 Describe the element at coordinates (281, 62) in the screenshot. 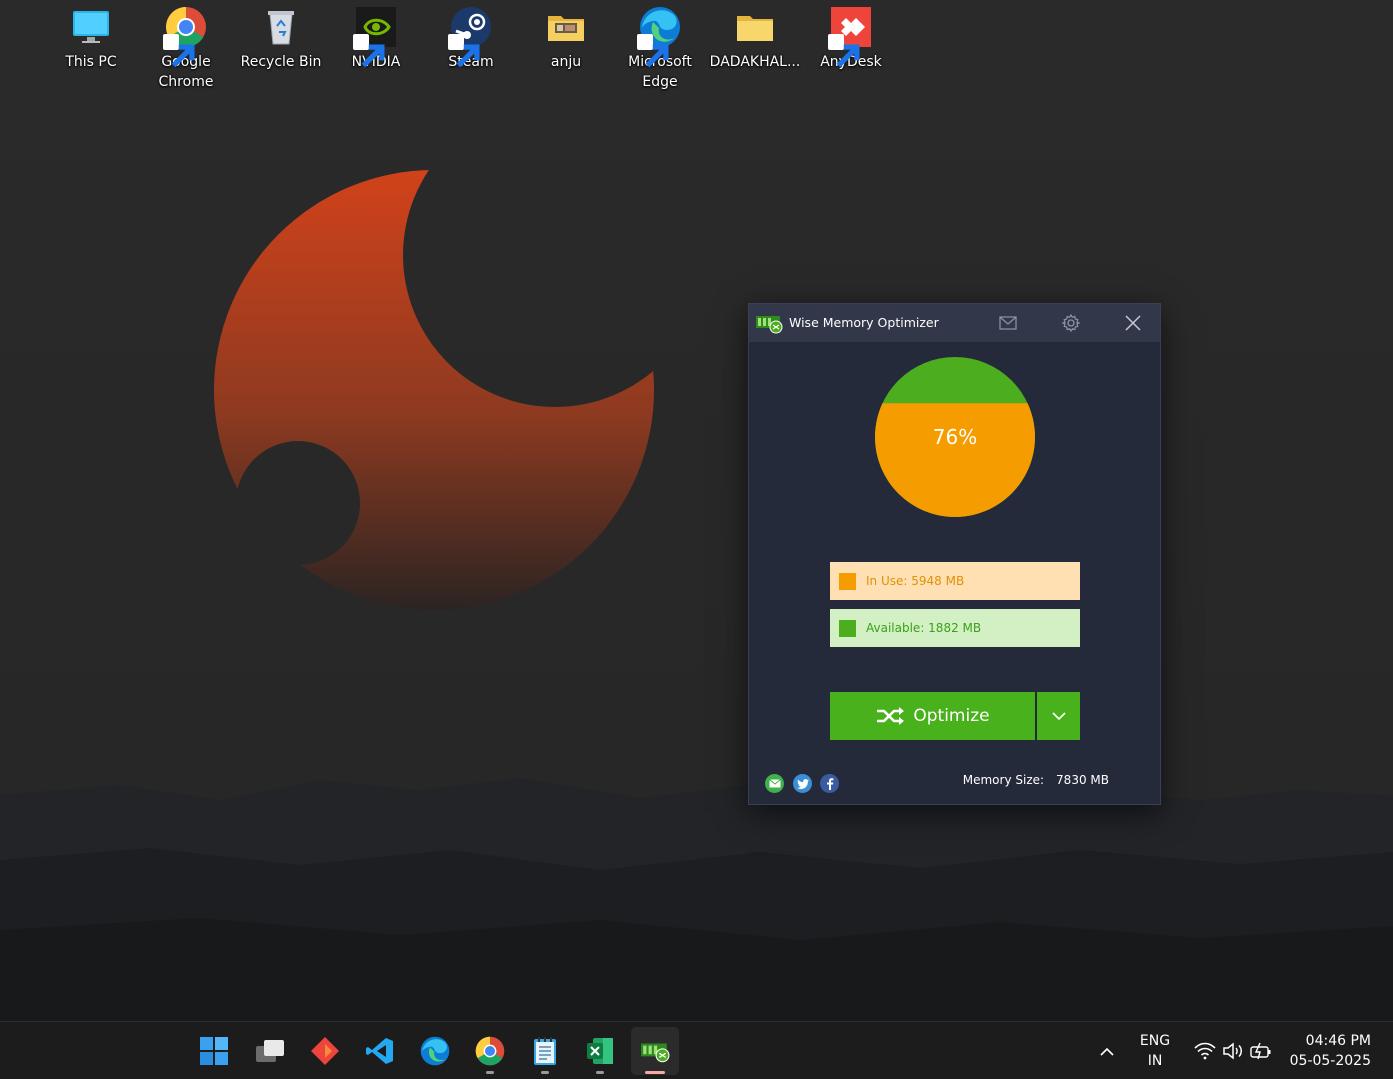

I see `desktop-icon-label: Recycle Bin` at that location.